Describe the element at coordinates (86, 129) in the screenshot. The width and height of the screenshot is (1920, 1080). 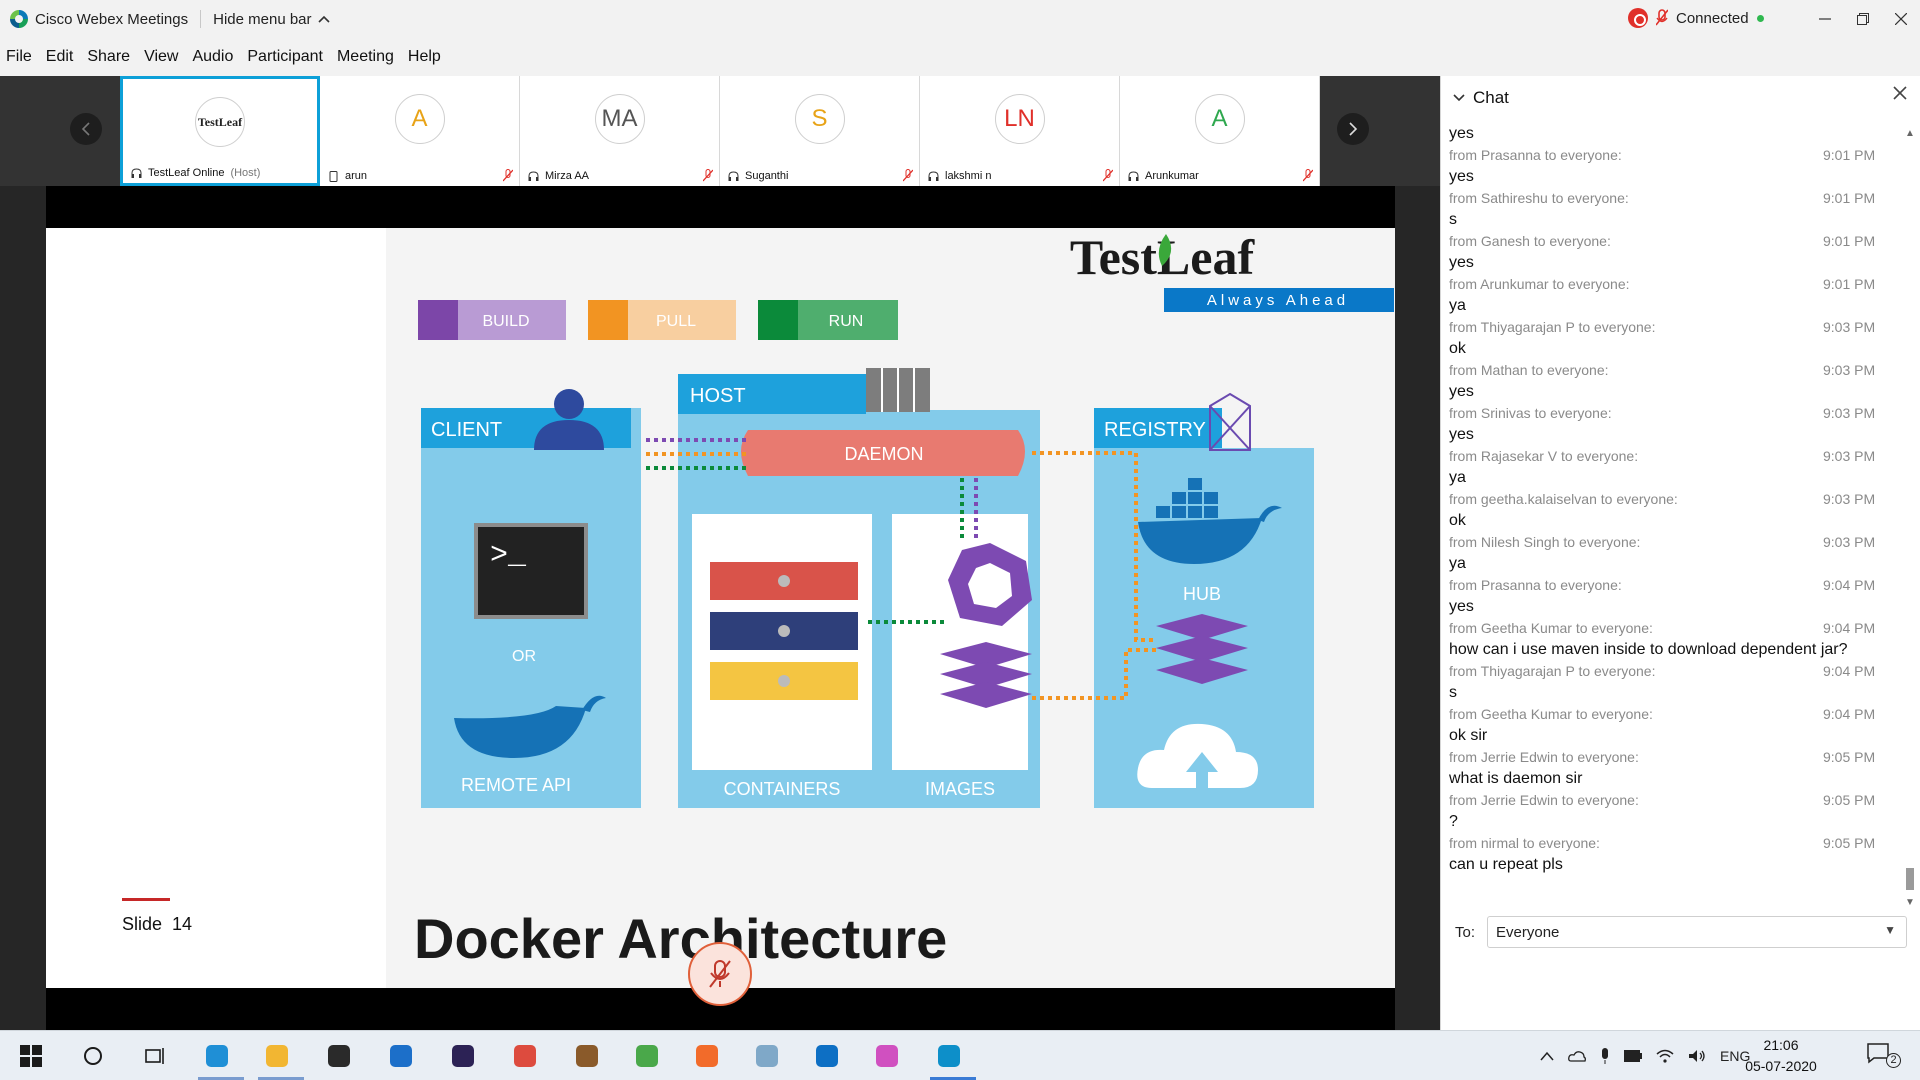
I see `strip-prev-button` at that location.